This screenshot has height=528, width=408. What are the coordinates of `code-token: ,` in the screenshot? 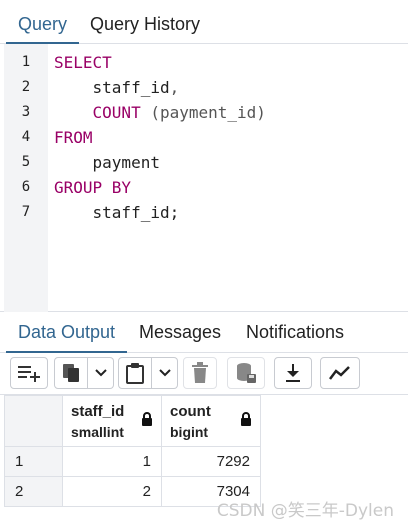 It's located at (174, 87).